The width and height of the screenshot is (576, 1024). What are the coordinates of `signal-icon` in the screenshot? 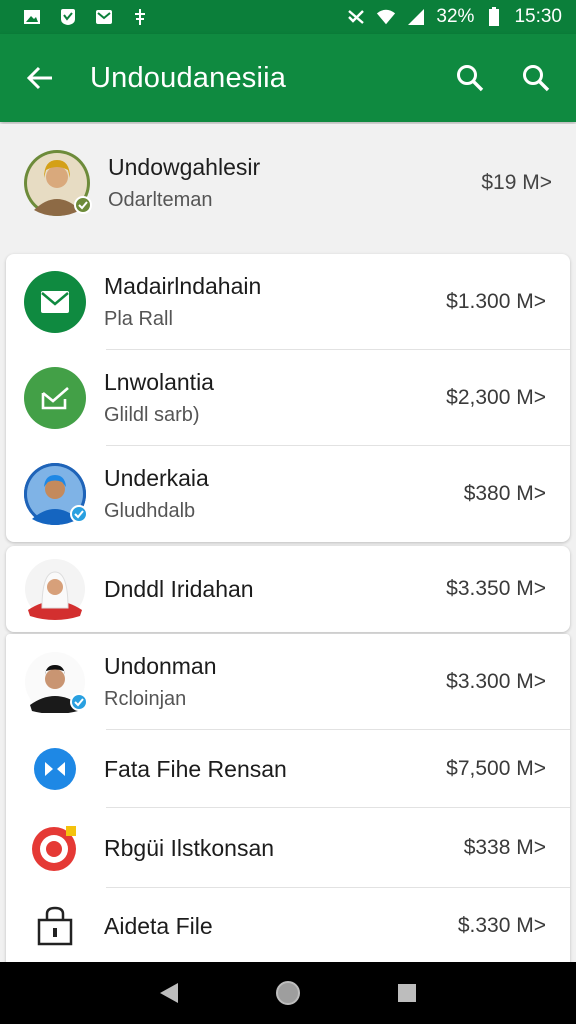 It's located at (416, 17).